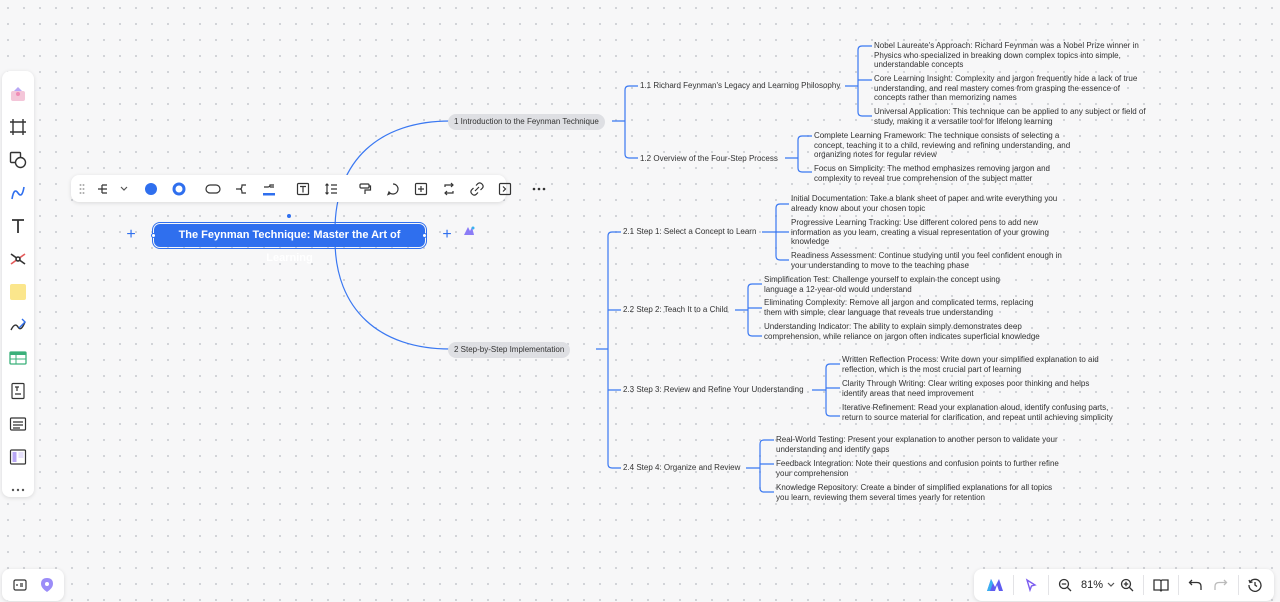 Image resolution: width=1280 pixels, height=602 pixels. I want to click on left-toolbar, so click(18, 284).